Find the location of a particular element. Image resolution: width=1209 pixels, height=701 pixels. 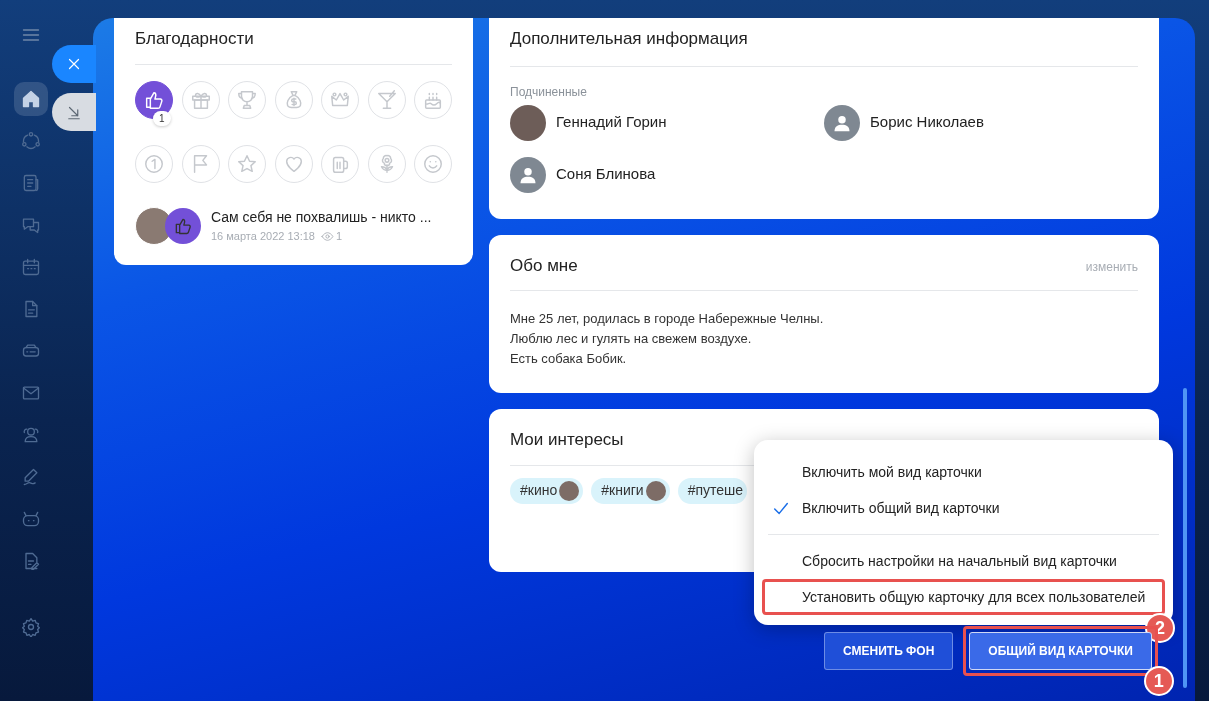

post-date: 16 марта 2022 13:18 is located at coordinates (263, 236).